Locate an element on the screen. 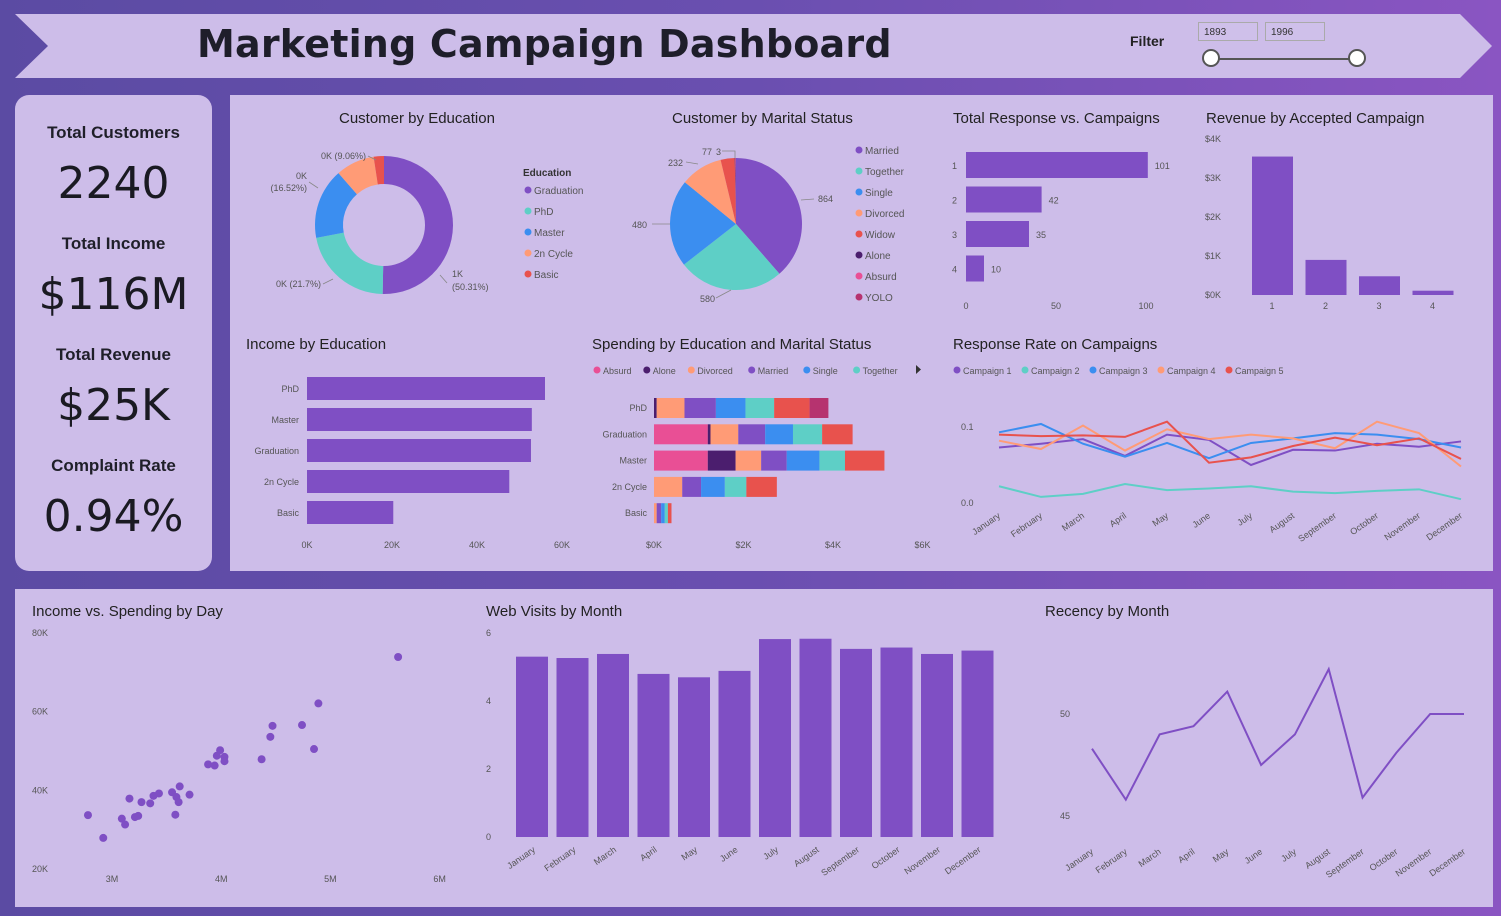  spending-legend-label-3: Married is located at coordinates (773, 371).